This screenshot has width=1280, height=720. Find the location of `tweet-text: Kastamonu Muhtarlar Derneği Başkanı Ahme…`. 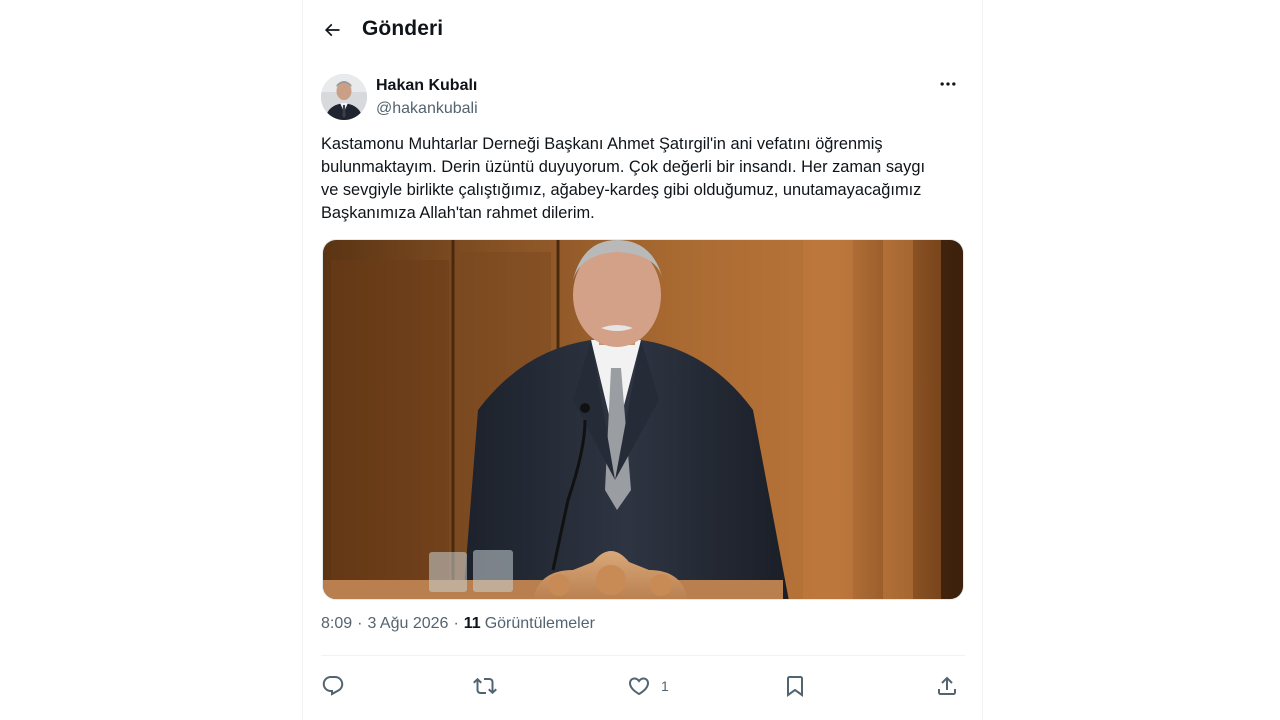

tweet-text: Kastamonu Muhtarlar Derneği Başkanı Ahme… is located at coordinates (623, 178).